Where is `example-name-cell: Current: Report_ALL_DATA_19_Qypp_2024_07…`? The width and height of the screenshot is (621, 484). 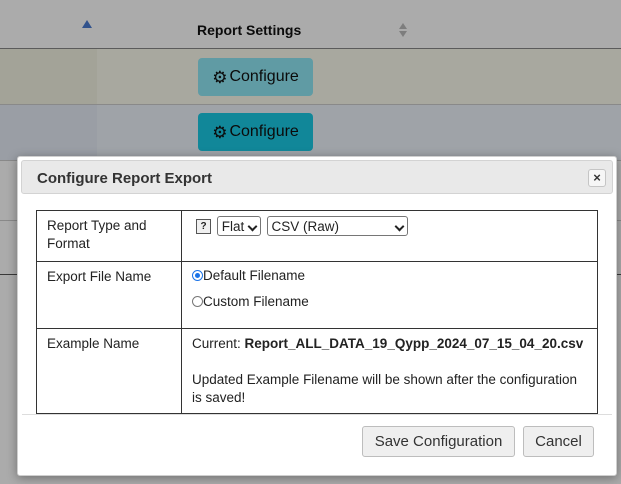 example-name-cell: Current: Report_ALL_DATA_19_Qypp_2024_07… is located at coordinates (389, 371).